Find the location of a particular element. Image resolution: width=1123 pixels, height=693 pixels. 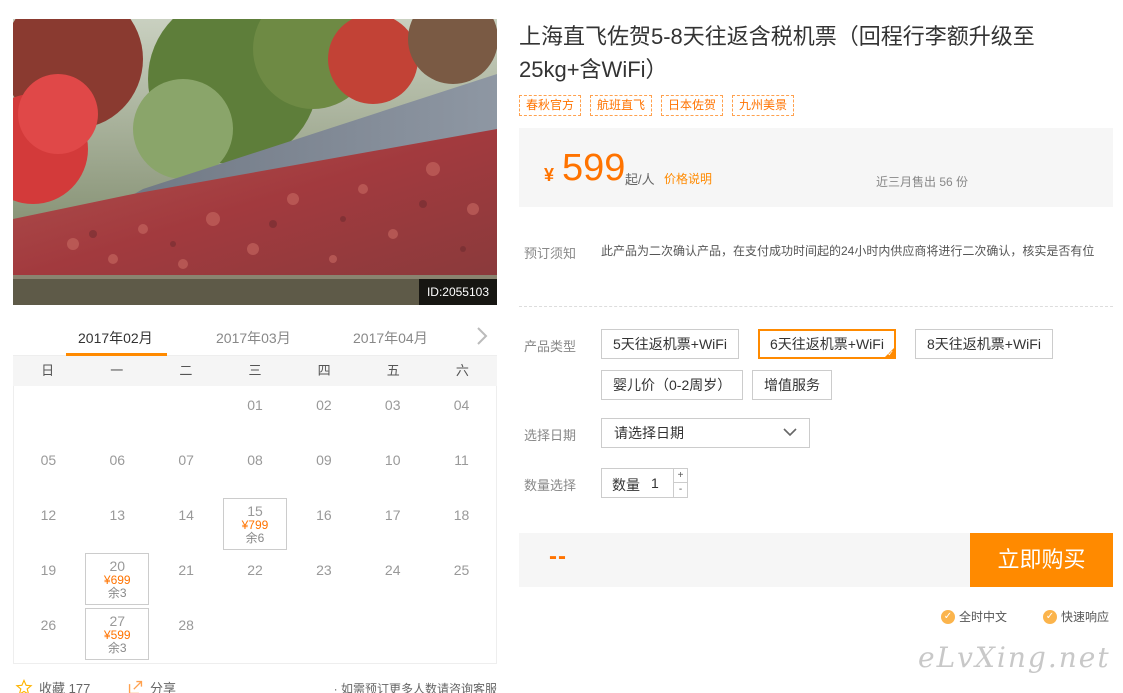

weekday-label: 二 is located at coordinates (186, 370).